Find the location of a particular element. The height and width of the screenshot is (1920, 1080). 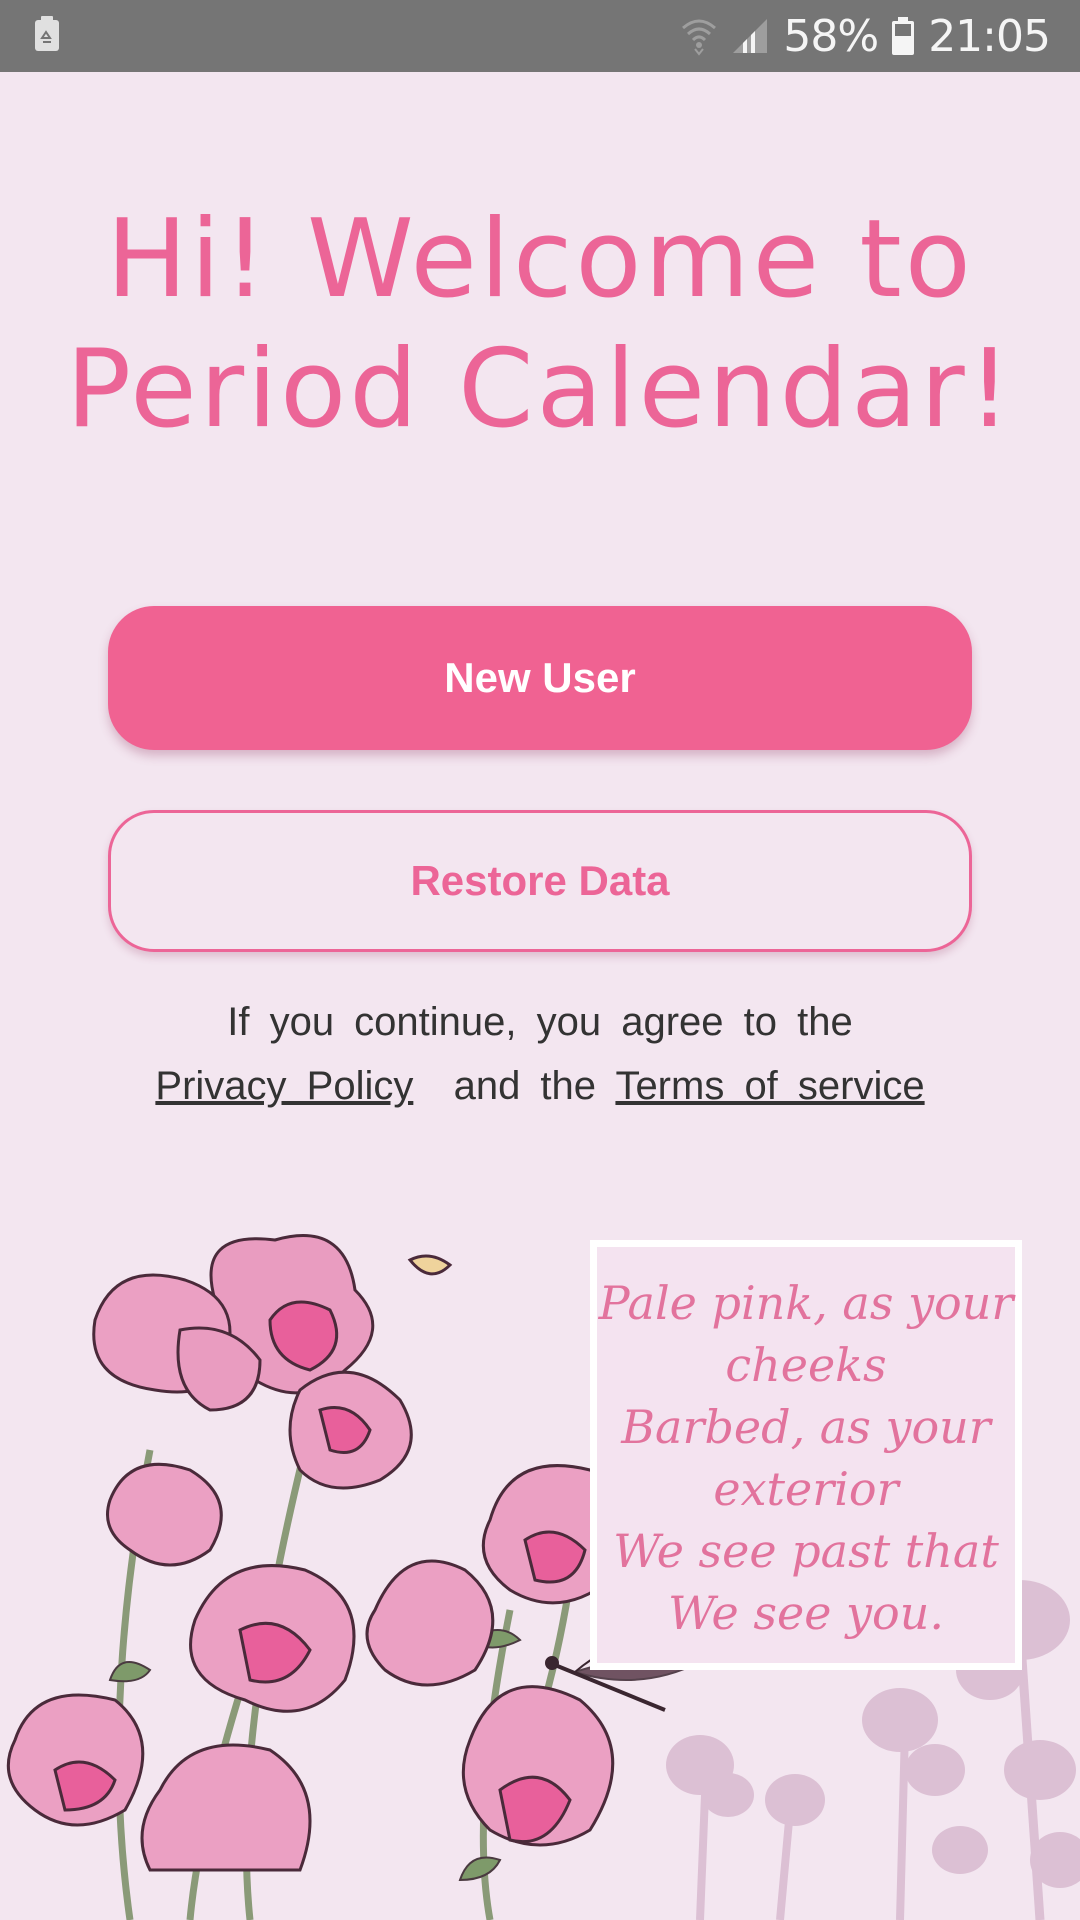

recycle-notification-icon is located at coordinates (47, 36).